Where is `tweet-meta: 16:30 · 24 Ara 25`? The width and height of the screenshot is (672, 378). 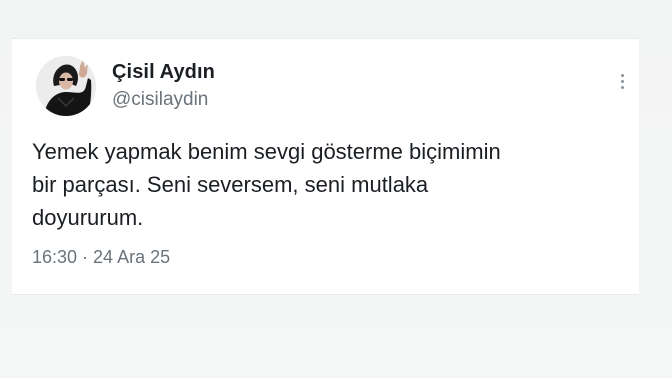
tweet-meta: 16:30 · 24 Ara 25 is located at coordinates (101, 257).